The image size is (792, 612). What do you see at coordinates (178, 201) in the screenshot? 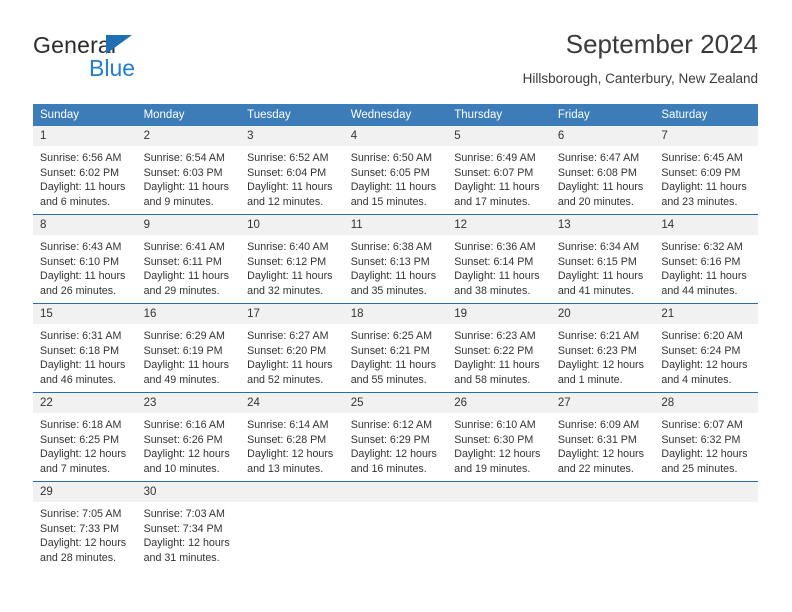
I see `daylight-text-line2: and 9 minutes.` at bounding box center [178, 201].